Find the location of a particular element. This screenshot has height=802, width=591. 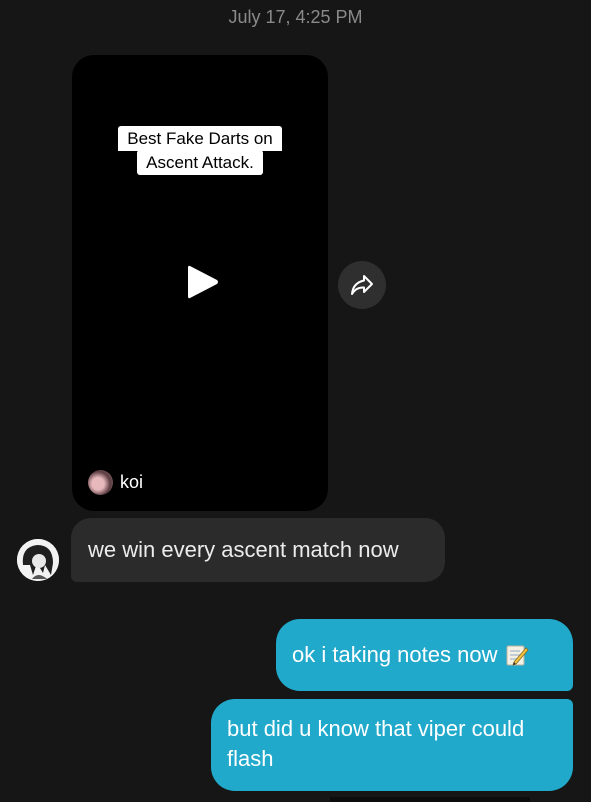

author-avatar is located at coordinates (100, 482).